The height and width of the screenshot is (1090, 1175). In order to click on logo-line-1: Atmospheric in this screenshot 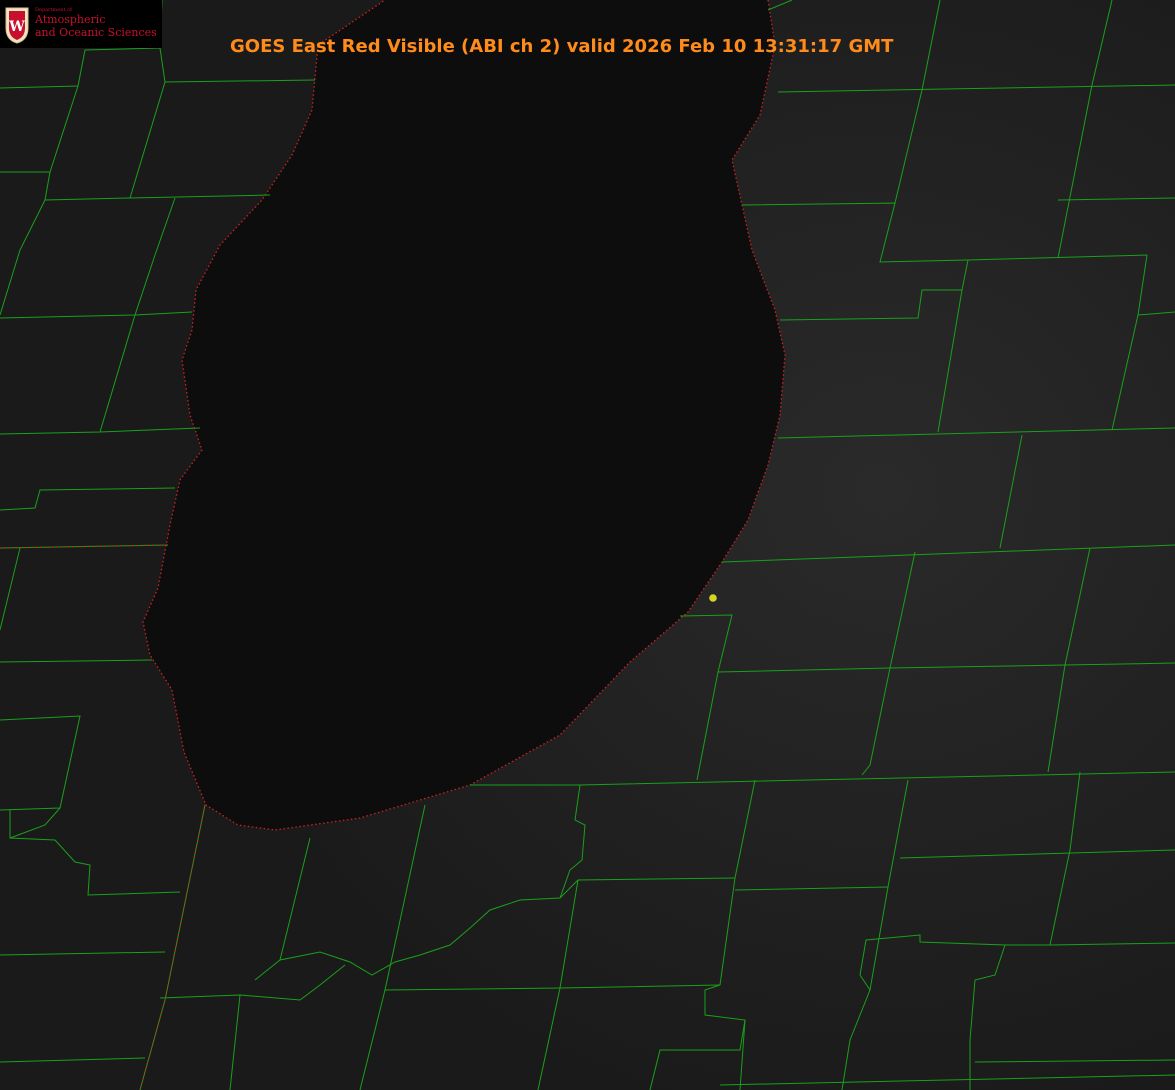, I will do `click(70, 19)`.